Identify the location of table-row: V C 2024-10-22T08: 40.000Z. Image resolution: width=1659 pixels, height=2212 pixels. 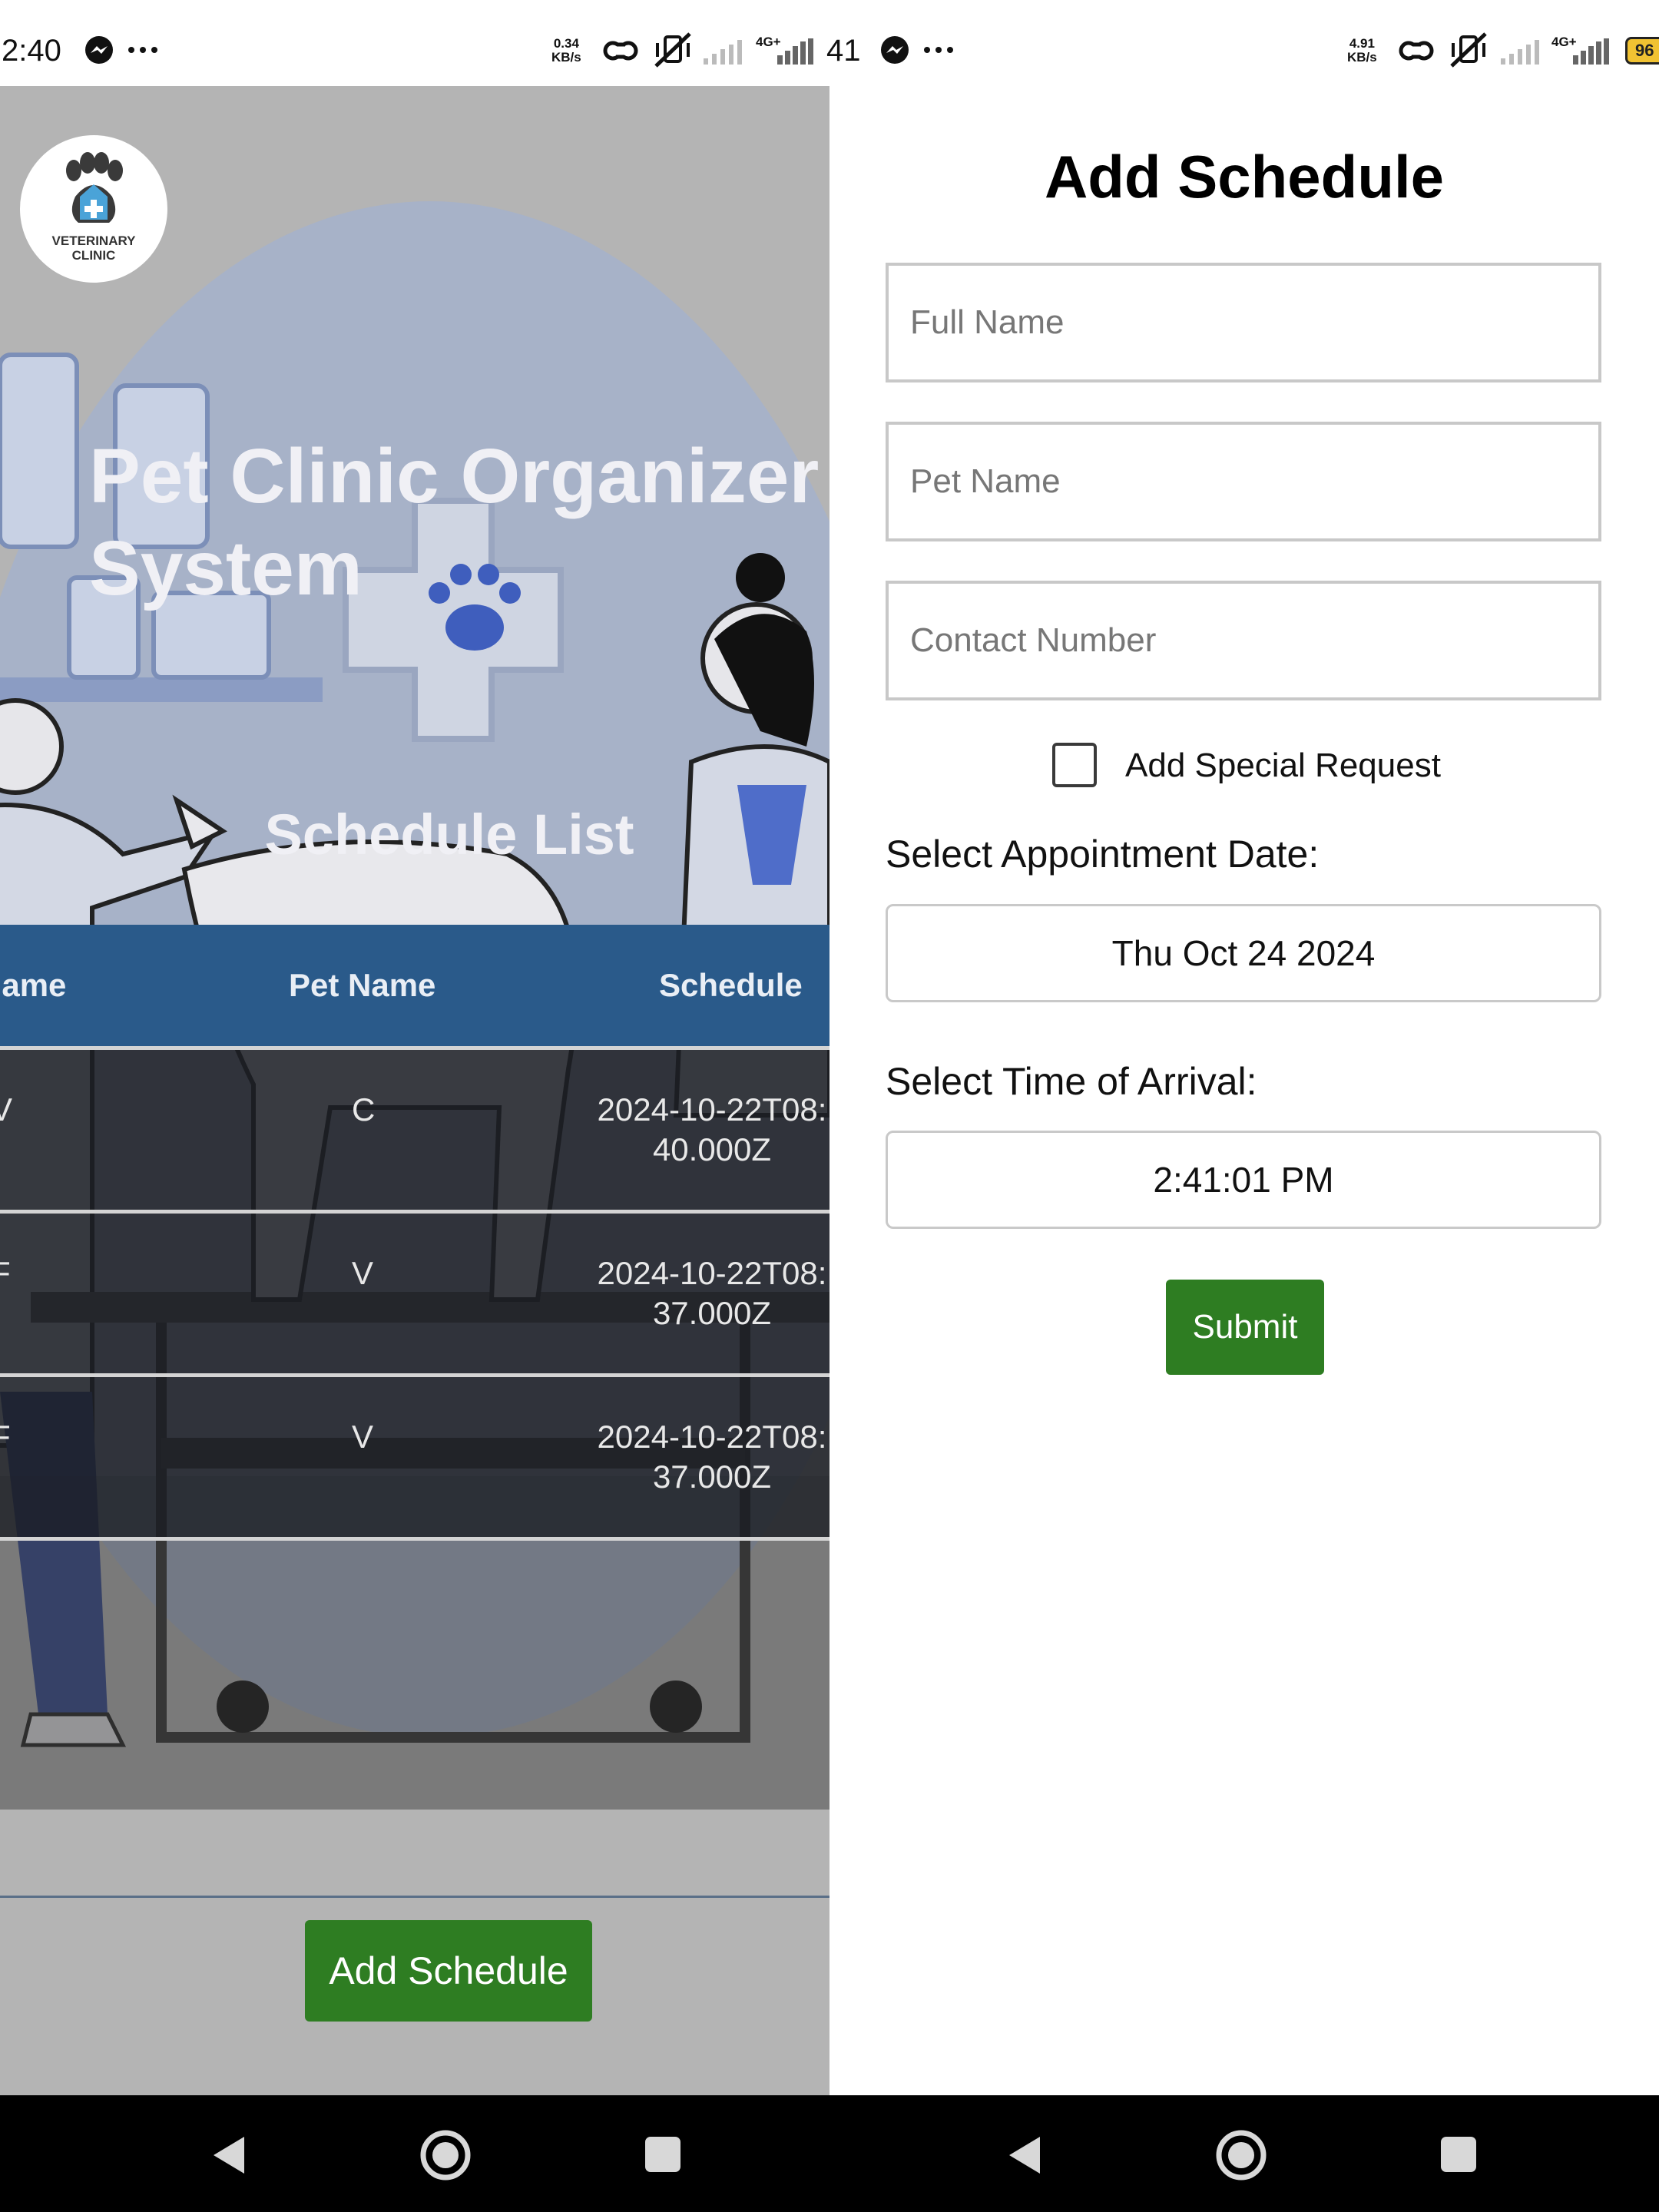
(415, 1128).